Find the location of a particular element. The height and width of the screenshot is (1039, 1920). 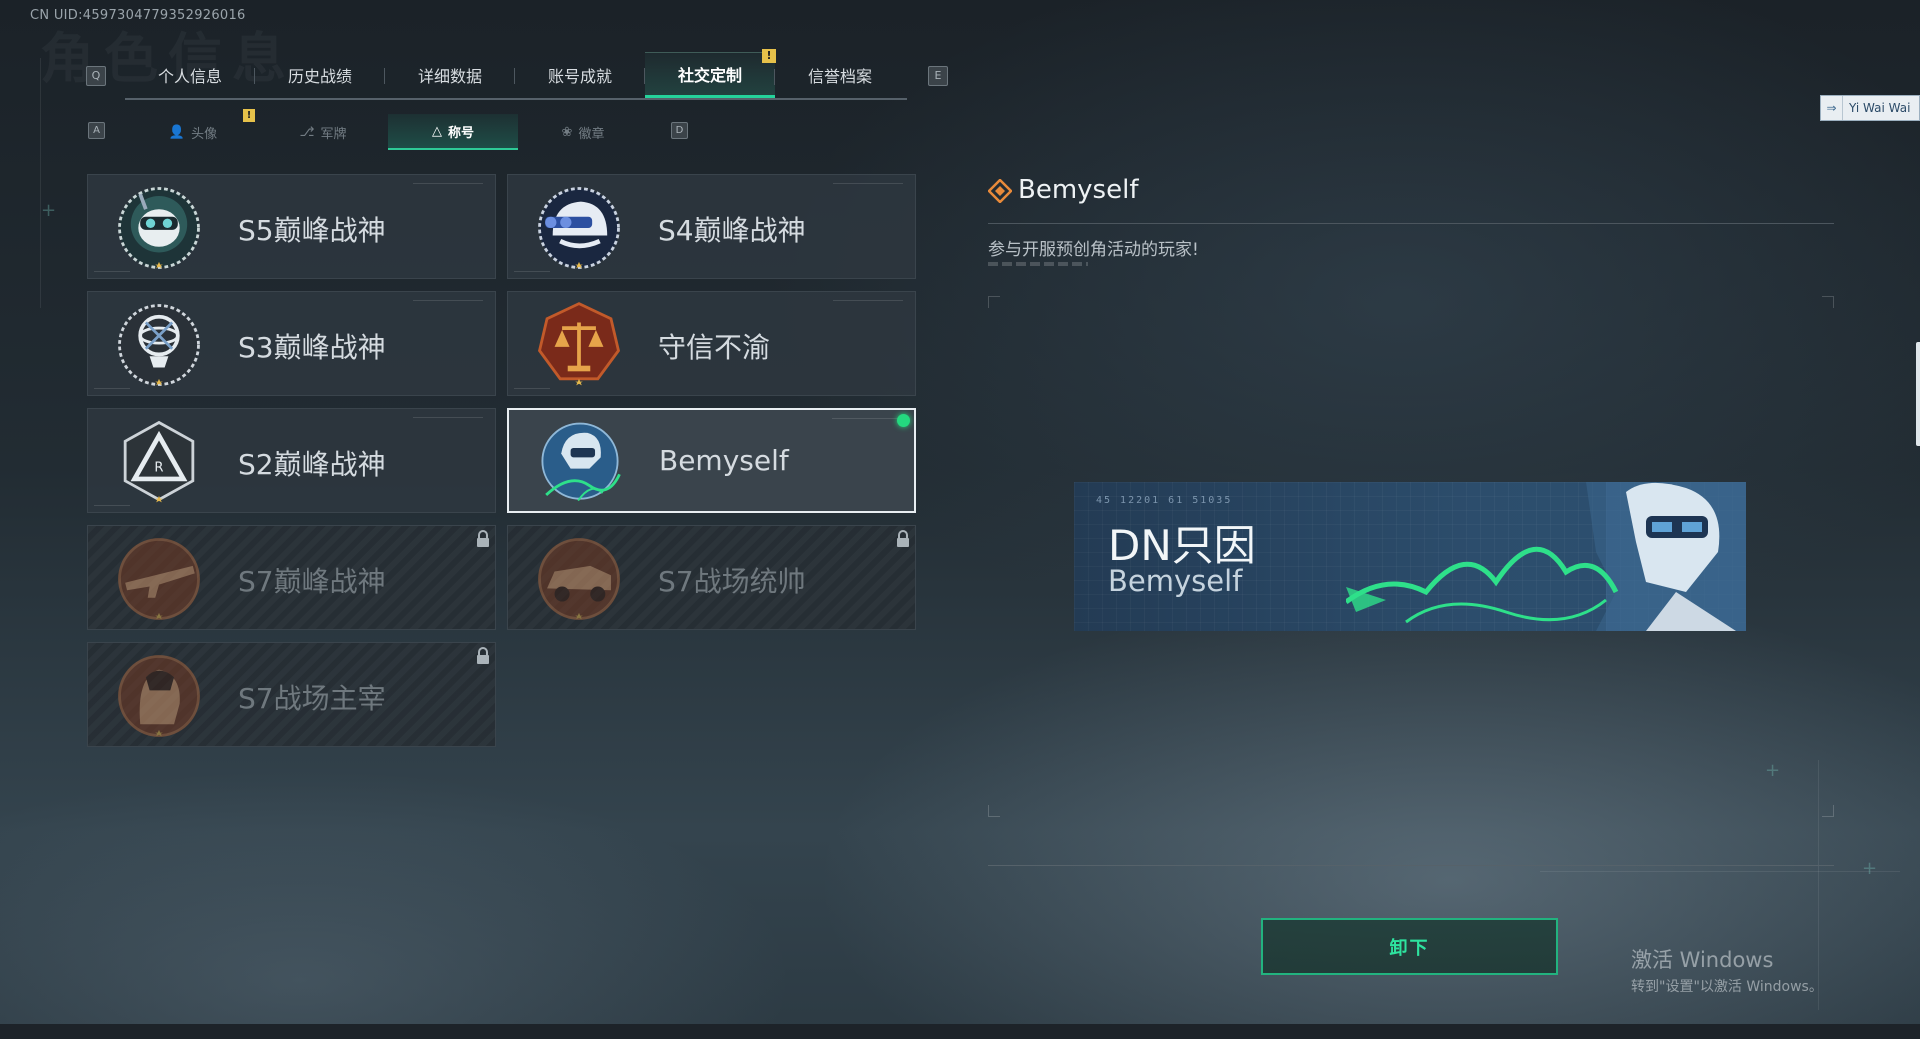

title-card: R S2巅峰战神 is located at coordinates (291, 460).